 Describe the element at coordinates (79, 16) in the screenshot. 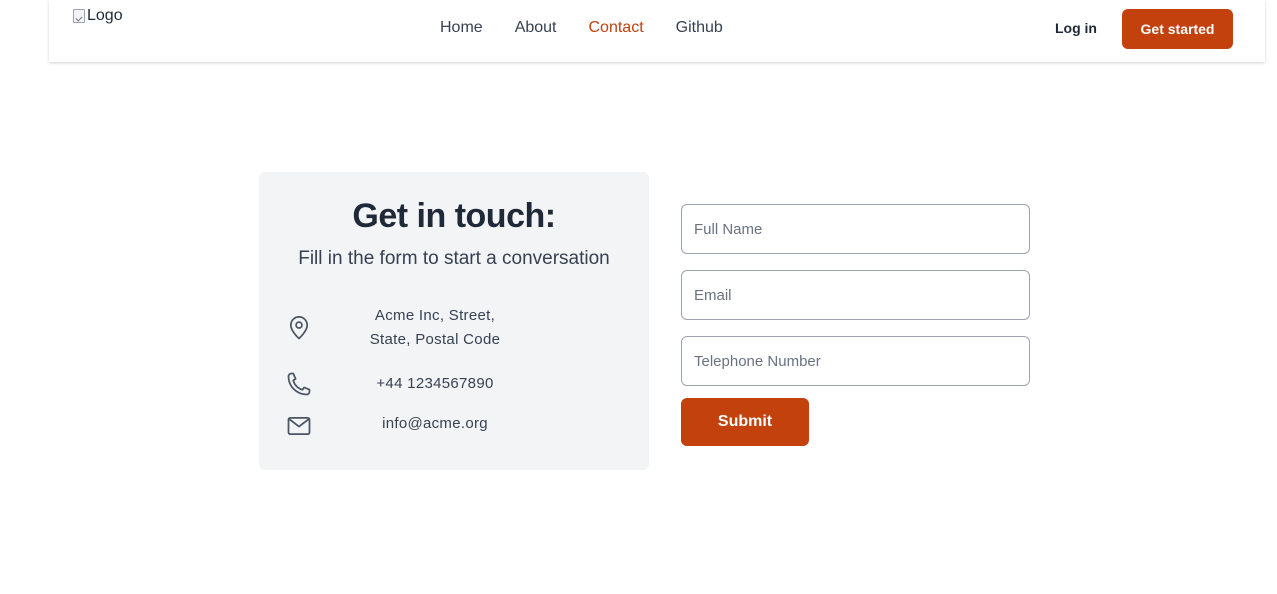

I see `broken-image-icon` at that location.